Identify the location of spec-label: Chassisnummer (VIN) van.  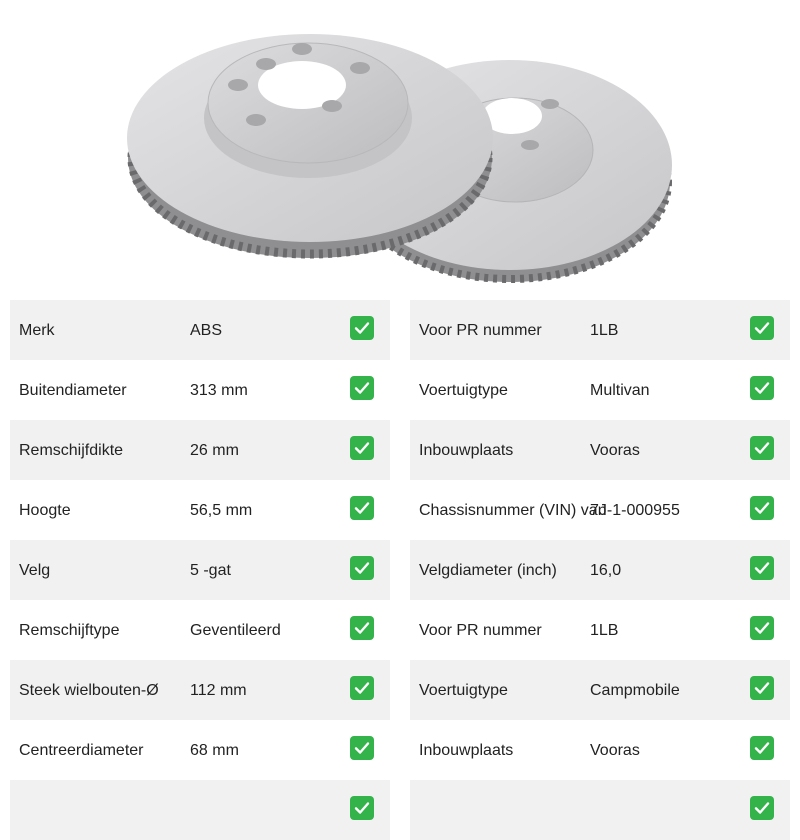
(513, 510).